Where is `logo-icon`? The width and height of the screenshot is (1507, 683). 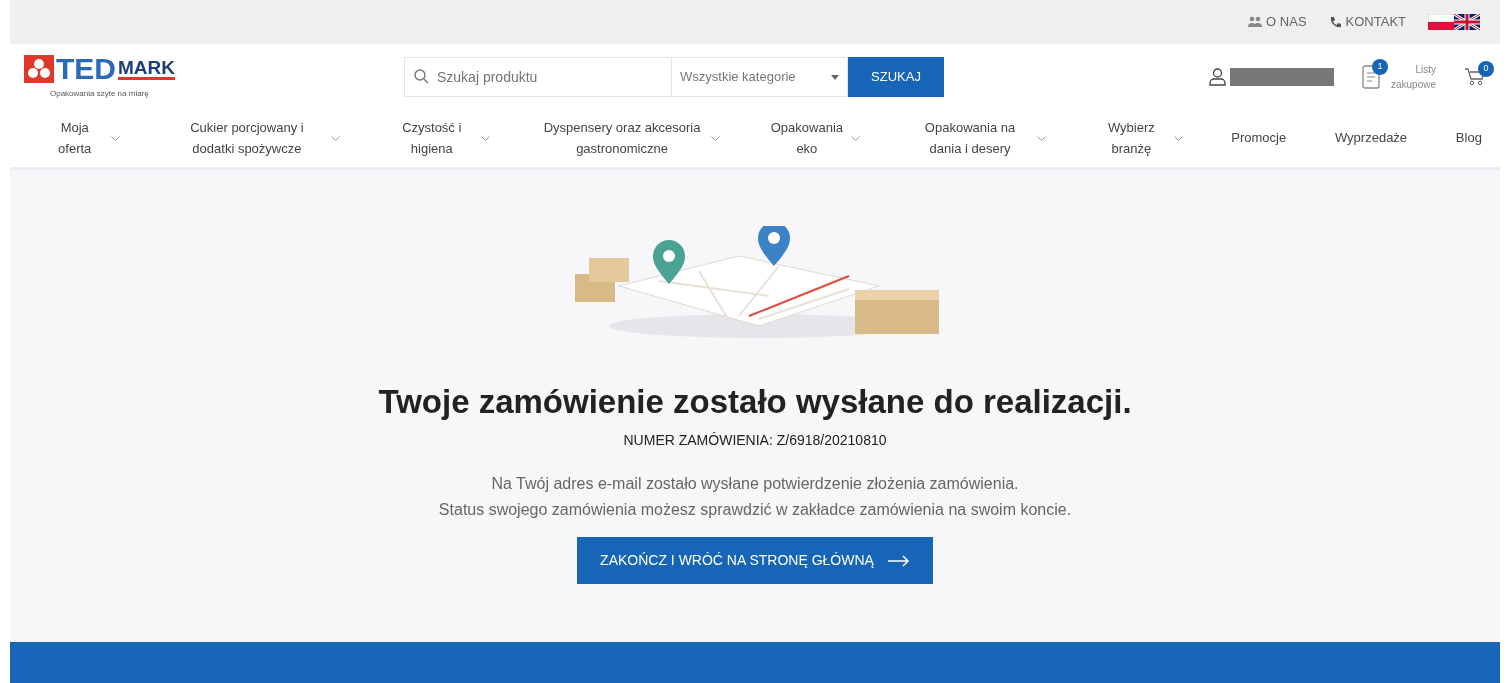
logo-icon is located at coordinates (39, 69).